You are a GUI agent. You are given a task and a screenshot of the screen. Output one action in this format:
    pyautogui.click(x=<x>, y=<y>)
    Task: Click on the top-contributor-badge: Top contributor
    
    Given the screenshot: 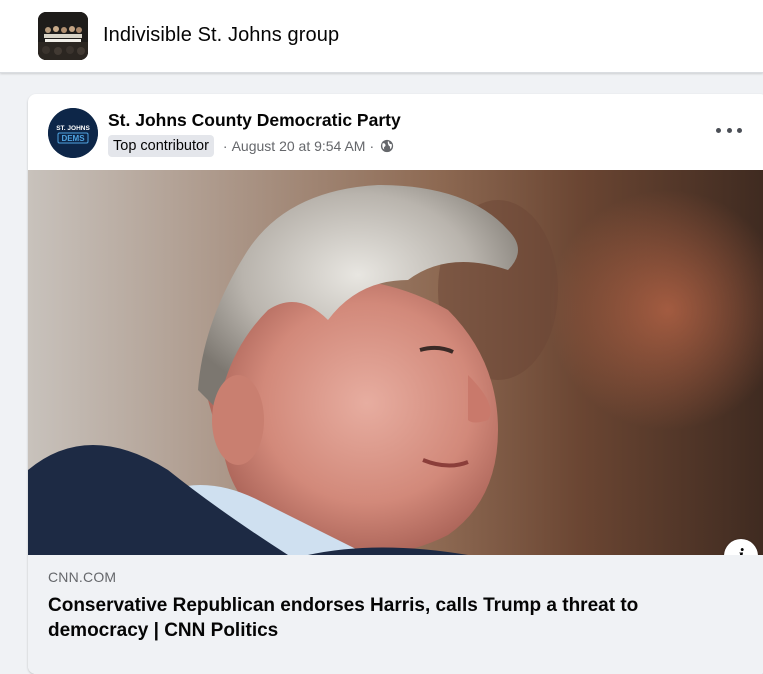 What is the action you would take?
    pyautogui.click(x=161, y=146)
    